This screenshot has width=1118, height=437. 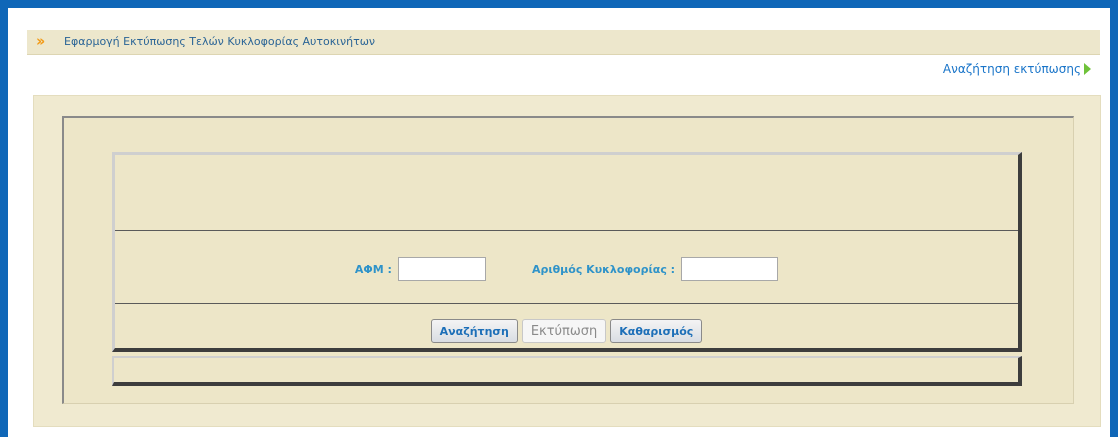 I want to click on plate-field-group: Αριθμός Κυκλοφορίας :, so click(x=655, y=269).